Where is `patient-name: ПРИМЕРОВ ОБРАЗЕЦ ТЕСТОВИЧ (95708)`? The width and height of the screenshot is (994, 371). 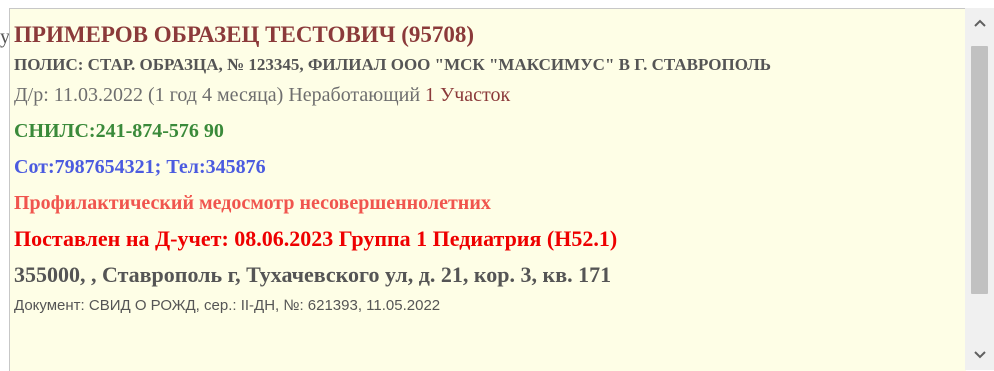
patient-name: ПРИМЕРОВ ОБРАЗЕЦ ТЕСТОВИЧ (95708) is located at coordinates (244, 34).